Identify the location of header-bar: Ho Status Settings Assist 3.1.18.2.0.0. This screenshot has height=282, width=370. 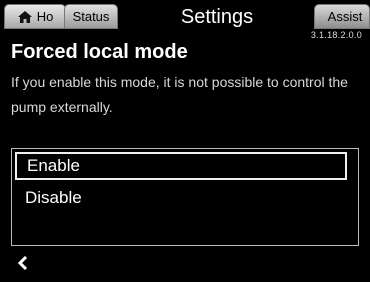
(185, 20).